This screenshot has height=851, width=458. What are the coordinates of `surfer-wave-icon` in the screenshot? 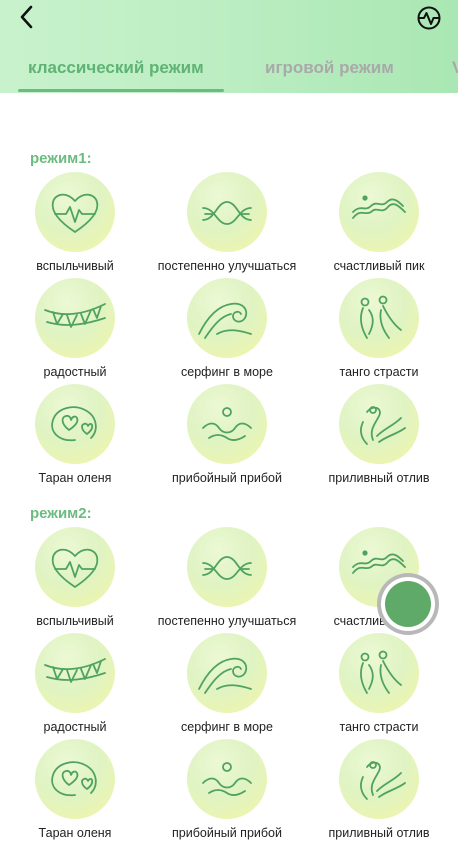 It's located at (379, 212).